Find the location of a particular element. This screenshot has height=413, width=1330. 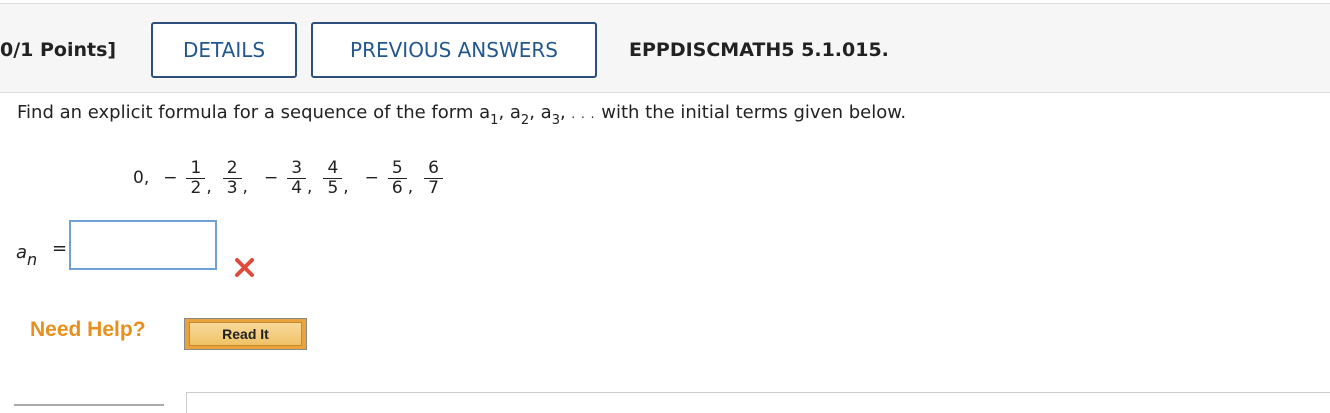

denominator: 2 is located at coordinates (196, 187).